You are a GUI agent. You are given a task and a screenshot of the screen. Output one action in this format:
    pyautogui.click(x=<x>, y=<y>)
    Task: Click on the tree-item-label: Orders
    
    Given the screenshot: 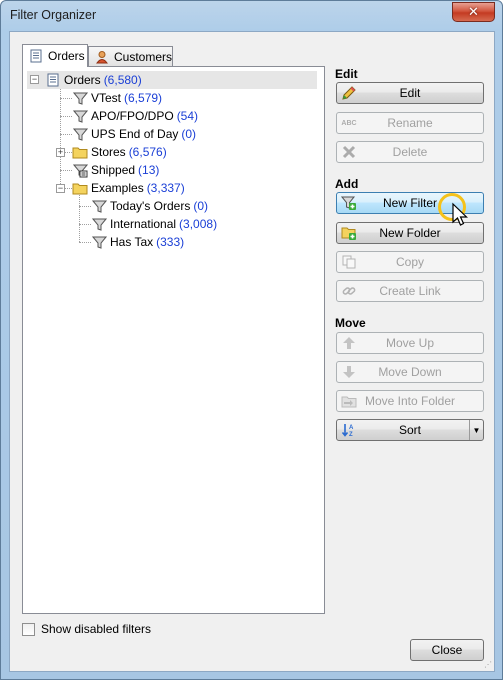 What is the action you would take?
    pyautogui.click(x=82, y=80)
    